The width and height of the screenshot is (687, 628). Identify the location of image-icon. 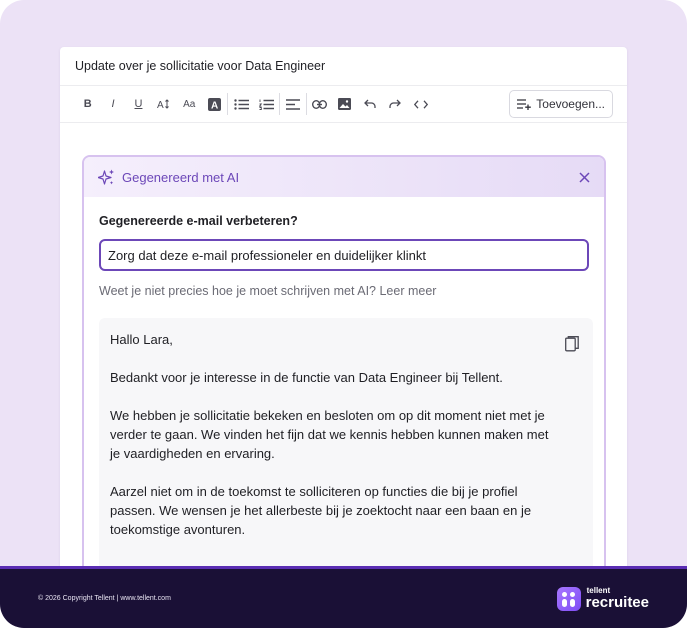
(345, 104).